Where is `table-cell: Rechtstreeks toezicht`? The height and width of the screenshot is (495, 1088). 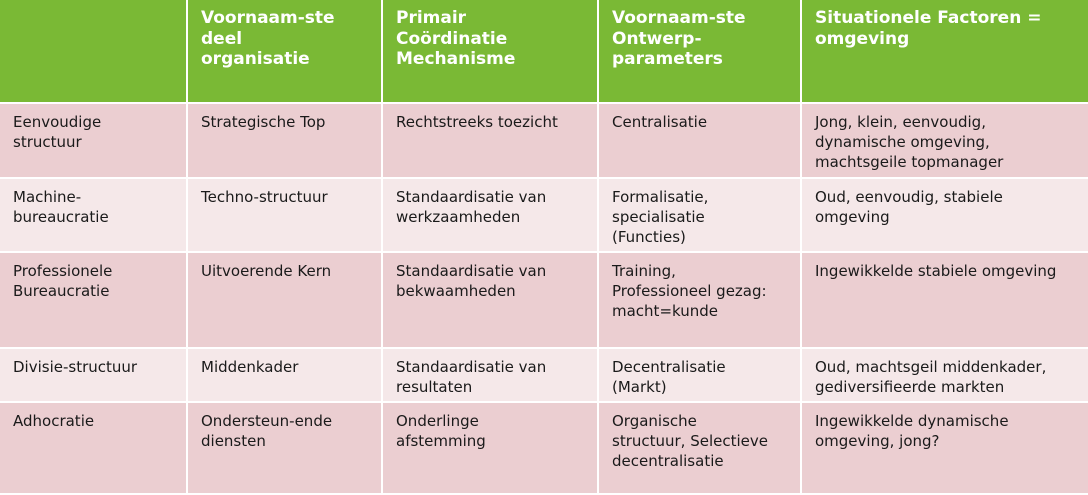
table-cell: Rechtstreeks toezicht is located at coordinates (490, 141).